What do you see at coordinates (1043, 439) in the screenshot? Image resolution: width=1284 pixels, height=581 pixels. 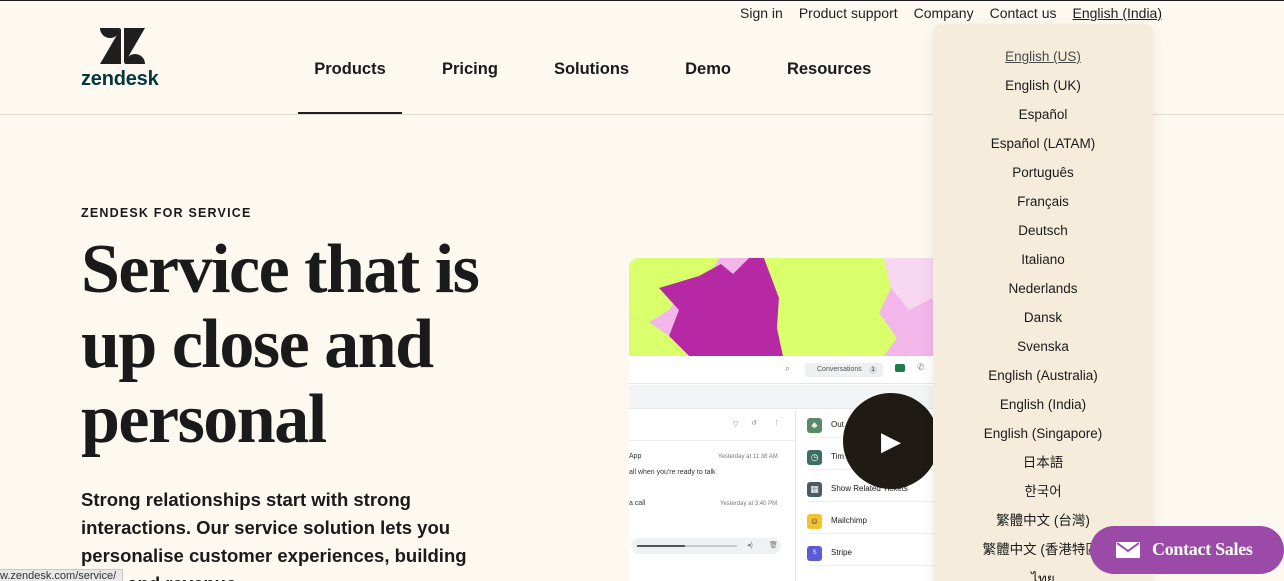 I see `language-option-en-sg: English (Singapore)` at bounding box center [1043, 439].